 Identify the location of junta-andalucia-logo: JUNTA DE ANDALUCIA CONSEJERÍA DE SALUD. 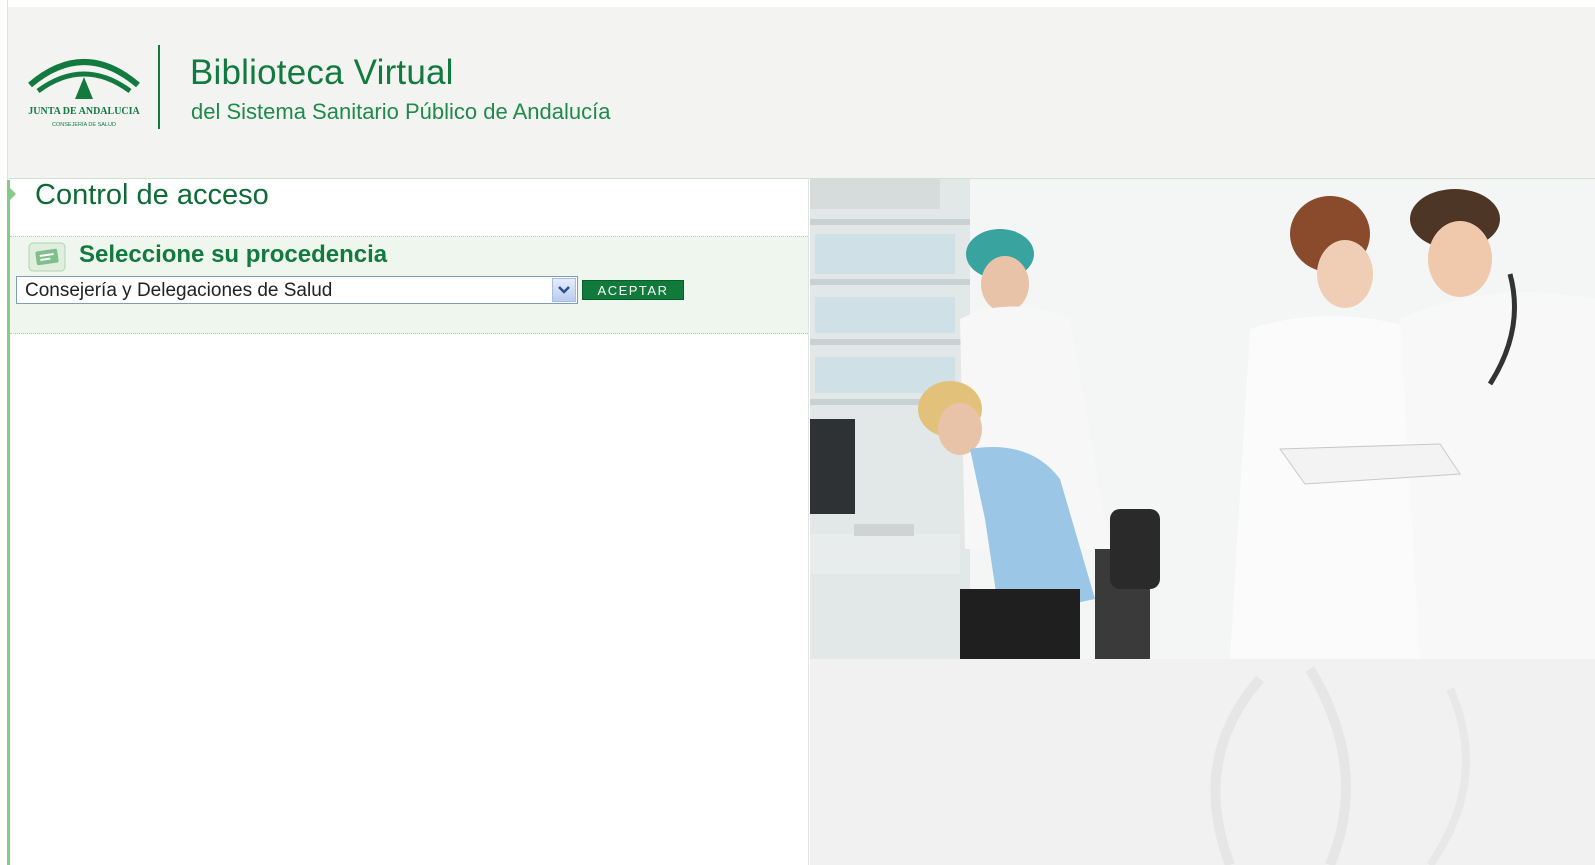
(84, 88).